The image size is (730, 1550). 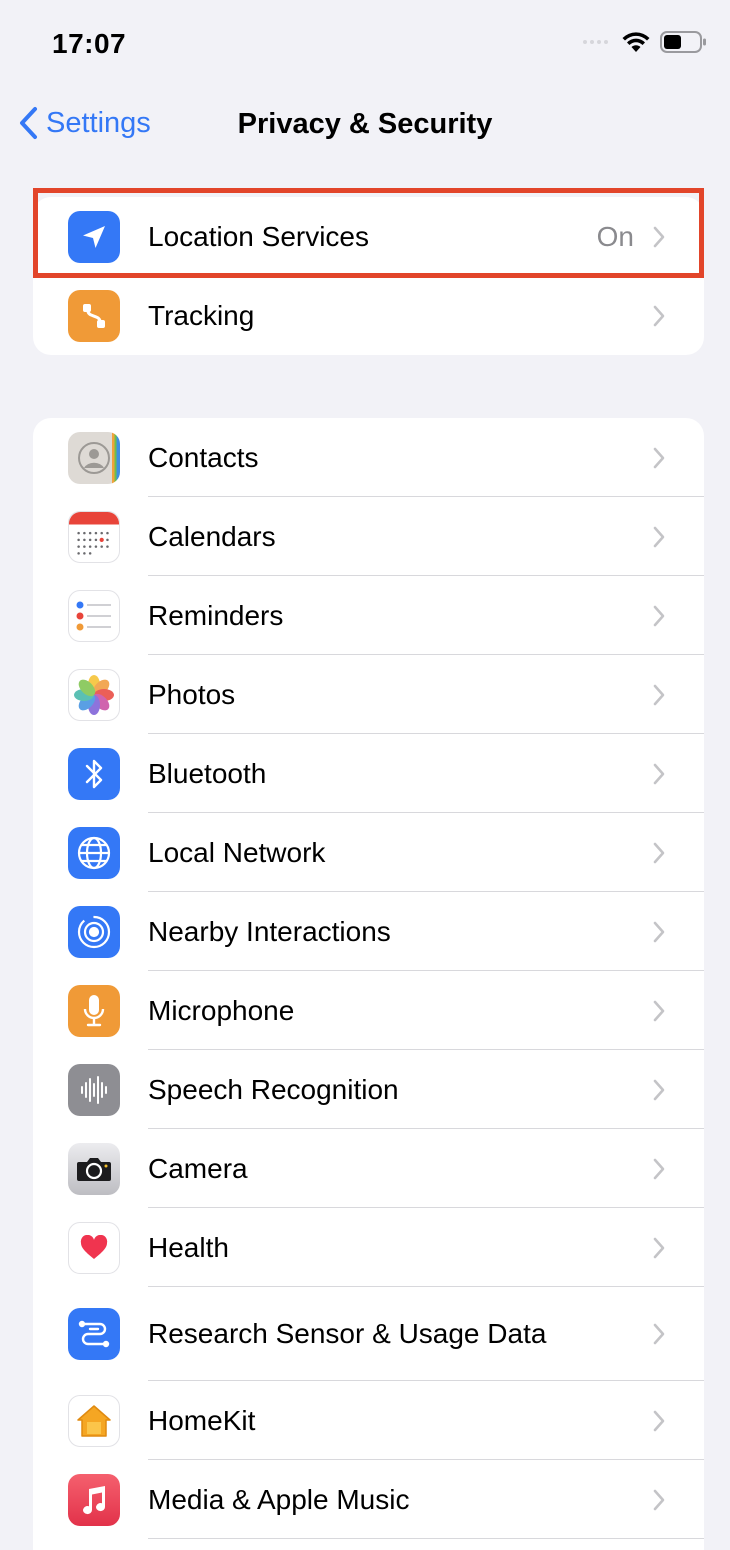 I want to click on tracking-icon, so click(x=94, y=315).